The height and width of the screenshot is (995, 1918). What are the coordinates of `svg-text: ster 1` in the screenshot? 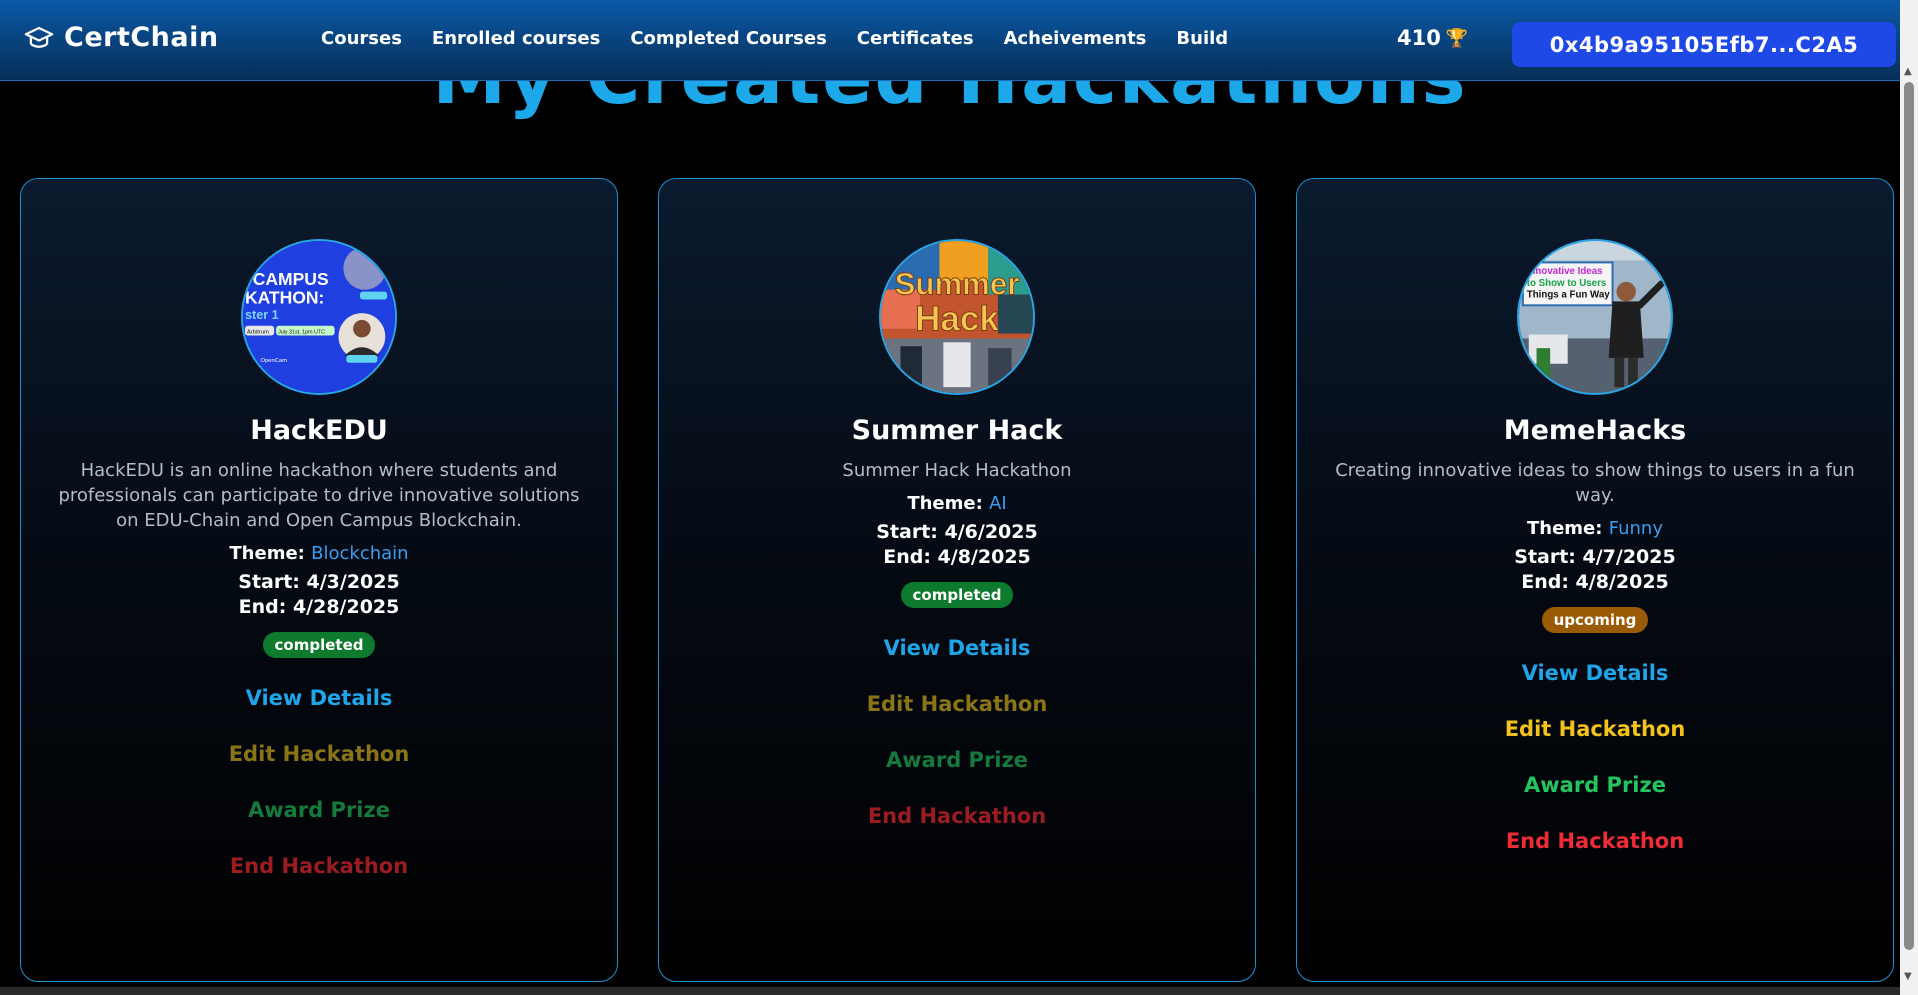 It's located at (262, 315).